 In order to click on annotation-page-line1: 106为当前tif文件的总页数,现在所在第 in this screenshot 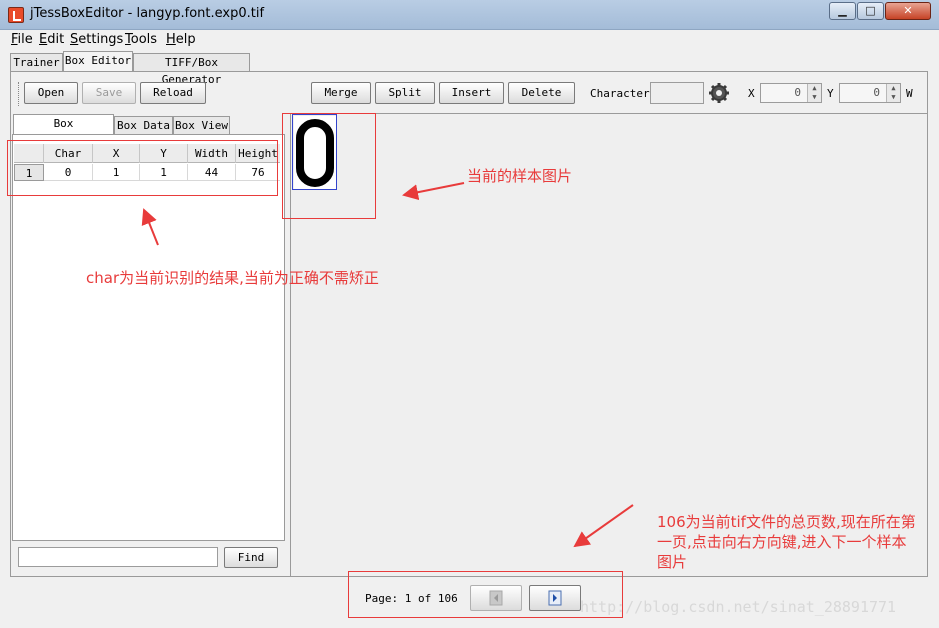, I will do `click(786, 522)`.